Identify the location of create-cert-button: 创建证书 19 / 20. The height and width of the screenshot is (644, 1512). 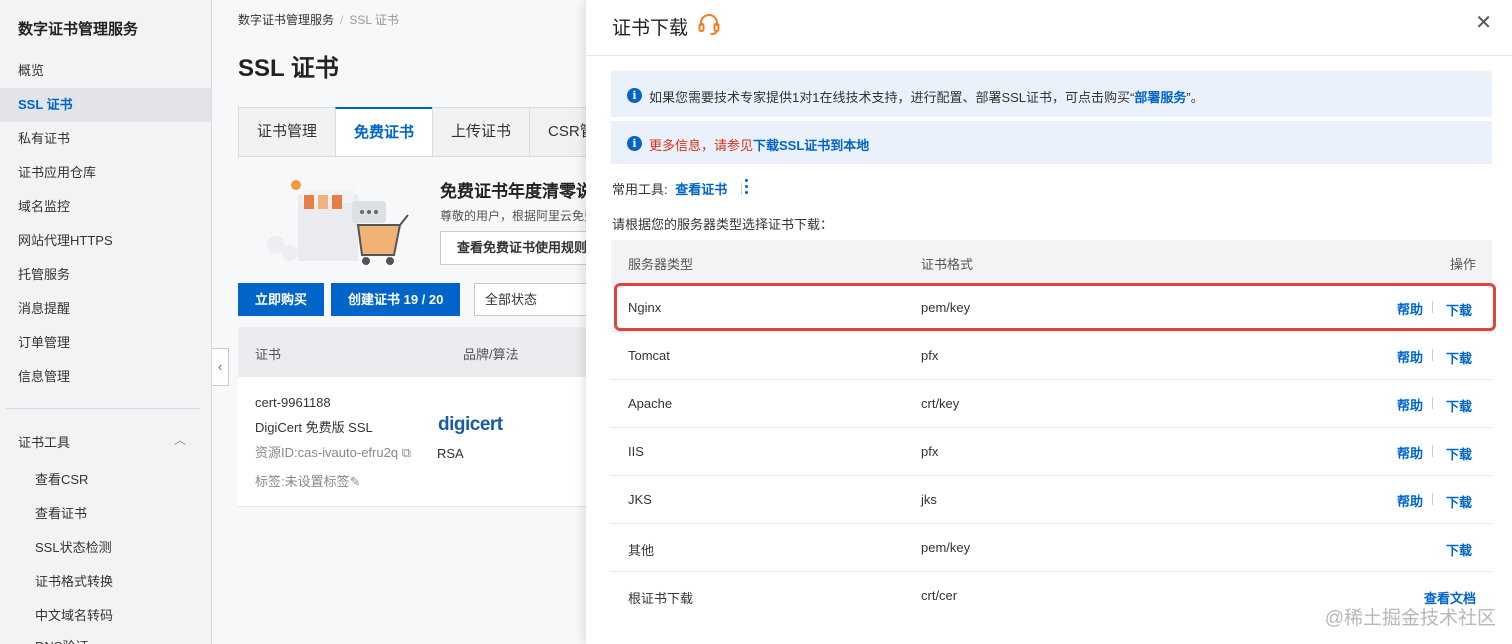
(396, 299).